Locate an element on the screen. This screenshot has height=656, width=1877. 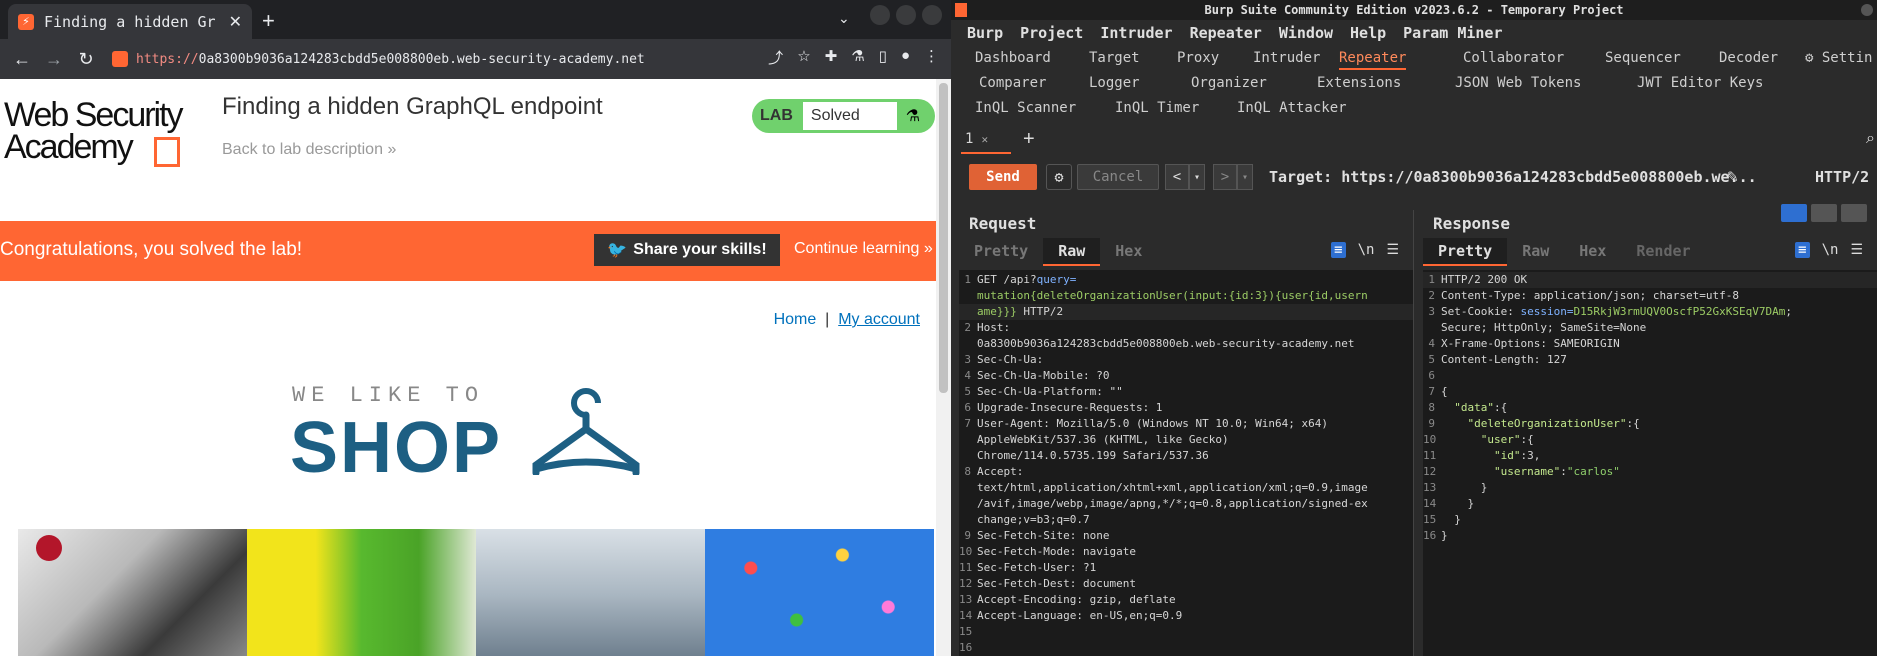
web-security-academy-logo: Web Security Academy is located at coordinates (104, 138).